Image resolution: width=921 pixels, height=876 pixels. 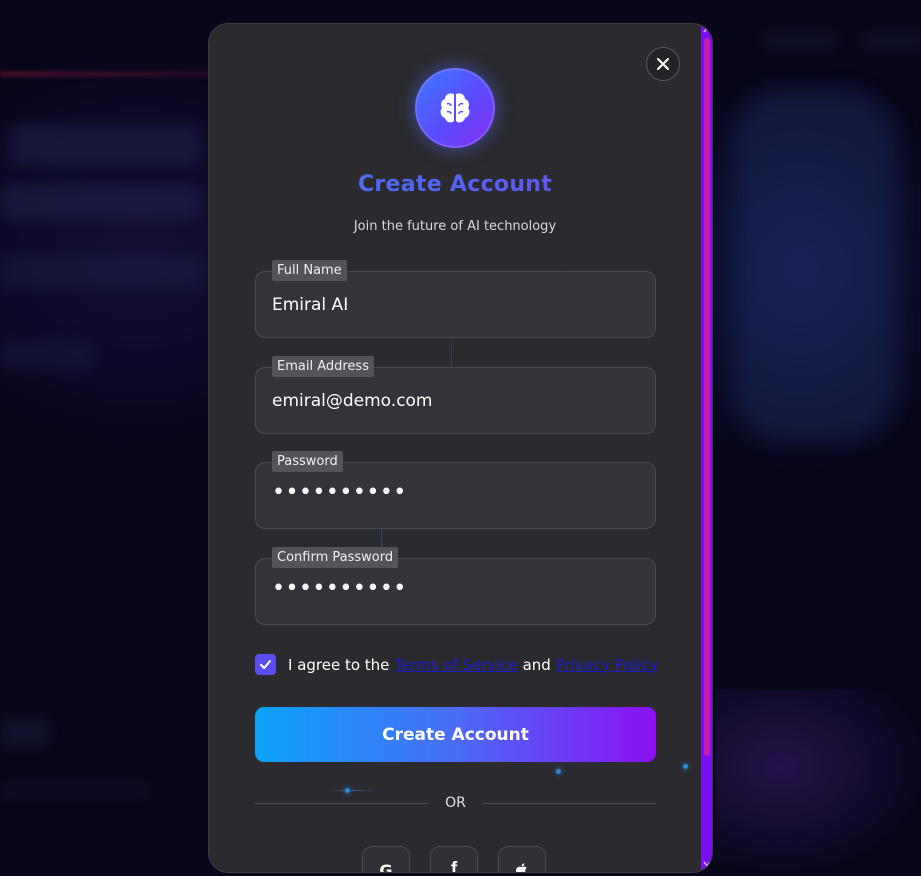 I want to click on password-input: ••••••••••, so click(x=339, y=492).